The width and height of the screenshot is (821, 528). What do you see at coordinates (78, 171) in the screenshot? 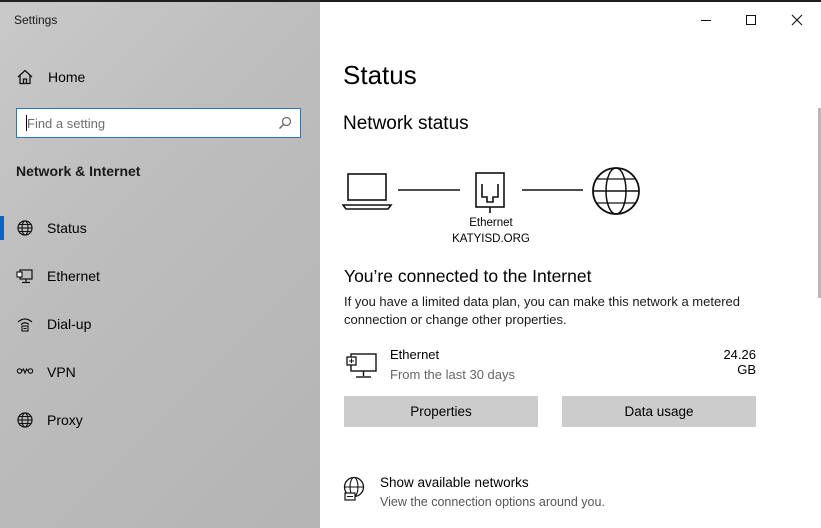
I see `section-title: Network & Internet` at bounding box center [78, 171].